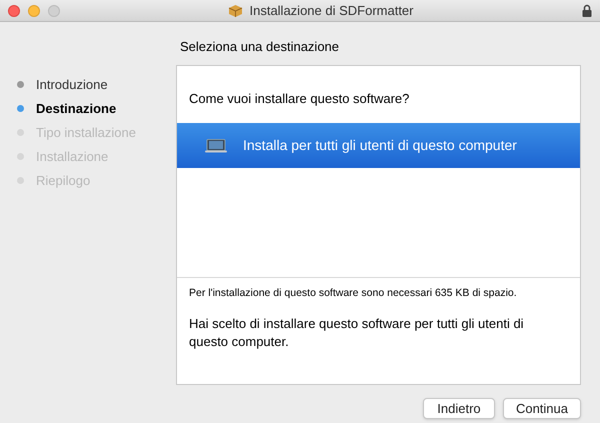  Describe the element at coordinates (216, 145) in the screenshot. I see `laptop-icon` at that location.